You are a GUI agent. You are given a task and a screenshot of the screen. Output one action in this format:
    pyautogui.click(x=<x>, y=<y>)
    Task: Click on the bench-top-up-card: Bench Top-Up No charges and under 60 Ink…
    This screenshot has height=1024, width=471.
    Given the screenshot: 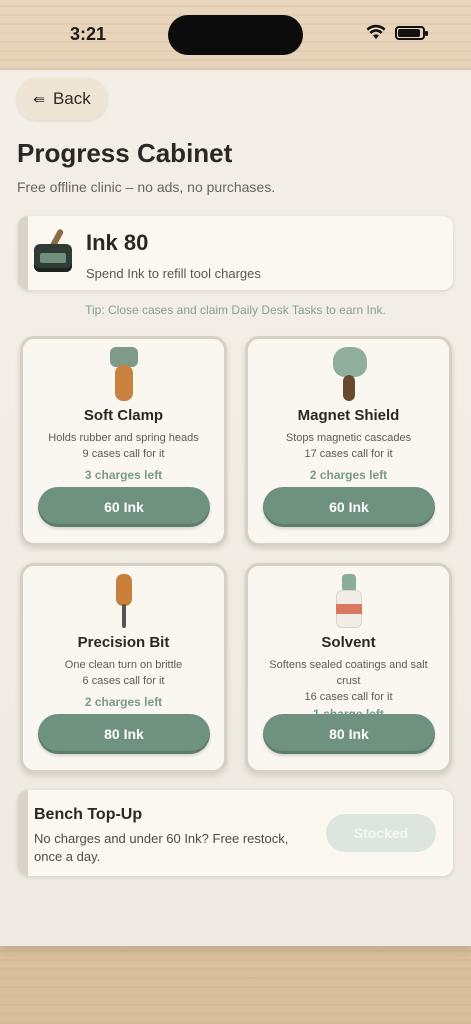 What is the action you would take?
    pyautogui.click(x=235, y=833)
    